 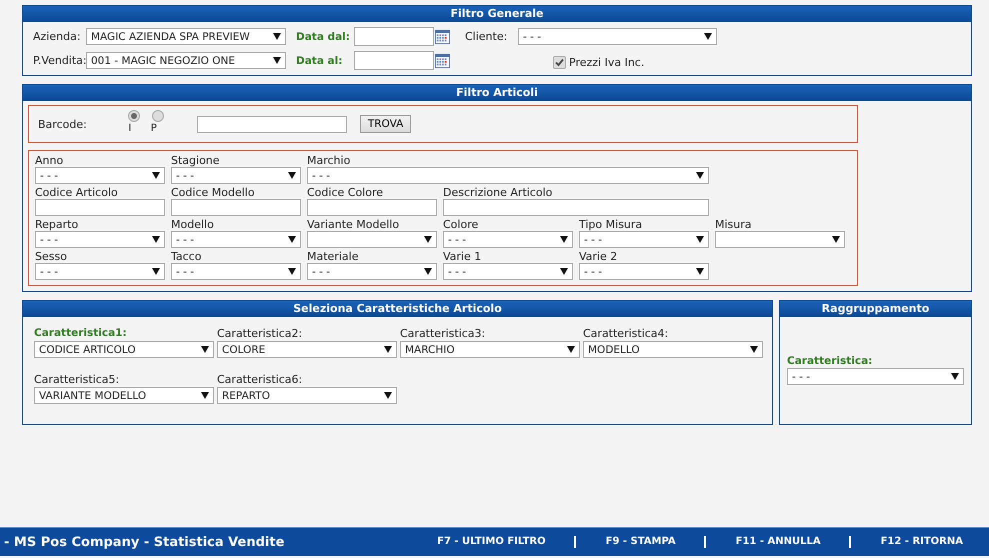 I want to click on field-label: Caratteristica2:, so click(x=260, y=333).